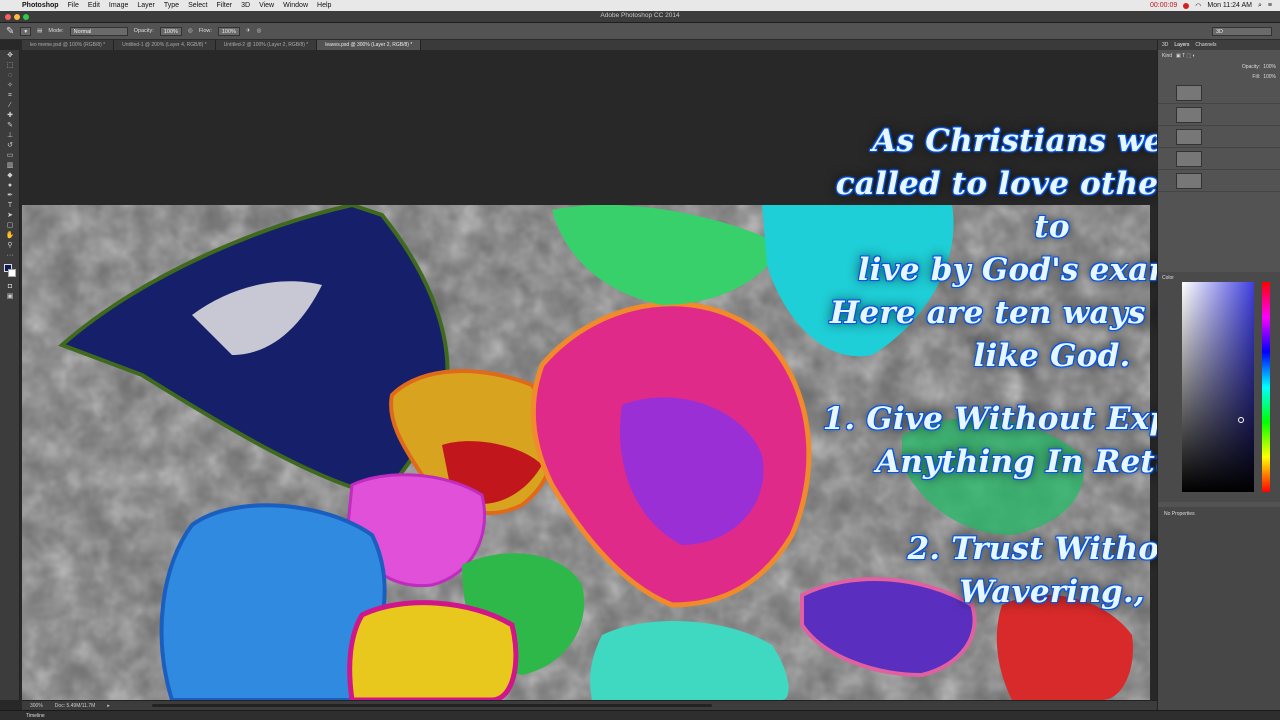 This screenshot has width=1280, height=720. What do you see at coordinates (1167, 56) in the screenshot?
I see `filter-kind-select: Kind` at bounding box center [1167, 56].